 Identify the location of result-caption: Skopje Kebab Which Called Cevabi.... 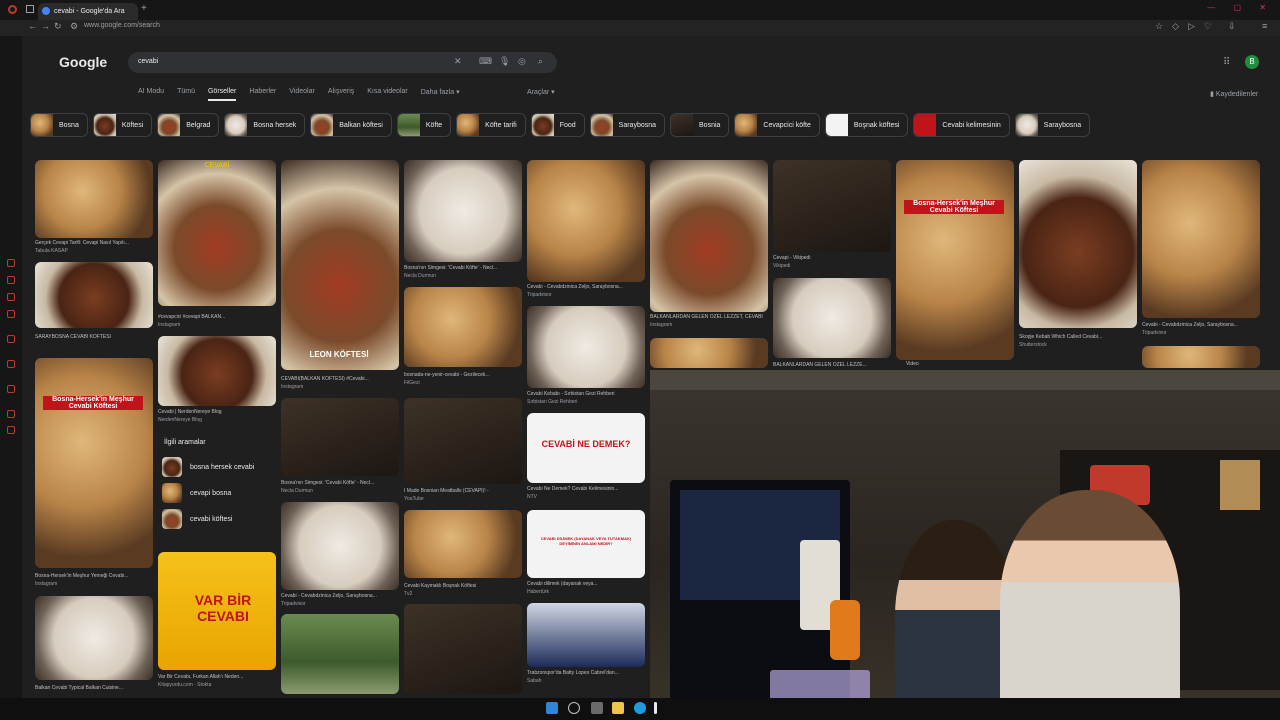
(1078, 337).